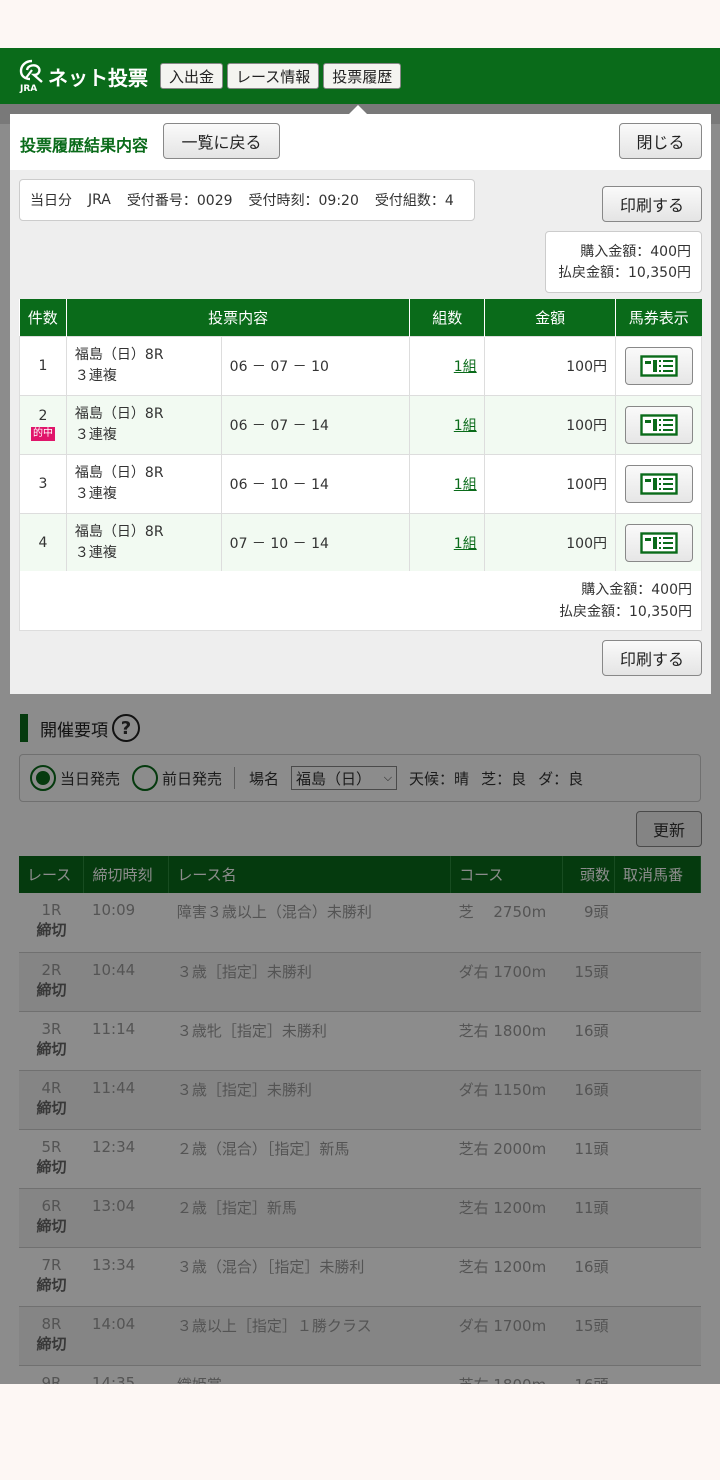  What do you see at coordinates (303, 201) in the screenshot?
I see `receipt-time: 受付時刻：09:20` at bounding box center [303, 201].